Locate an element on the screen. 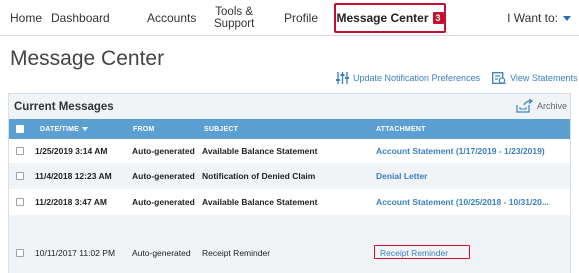  chevron-down-icon is located at coordinates (567, 18).